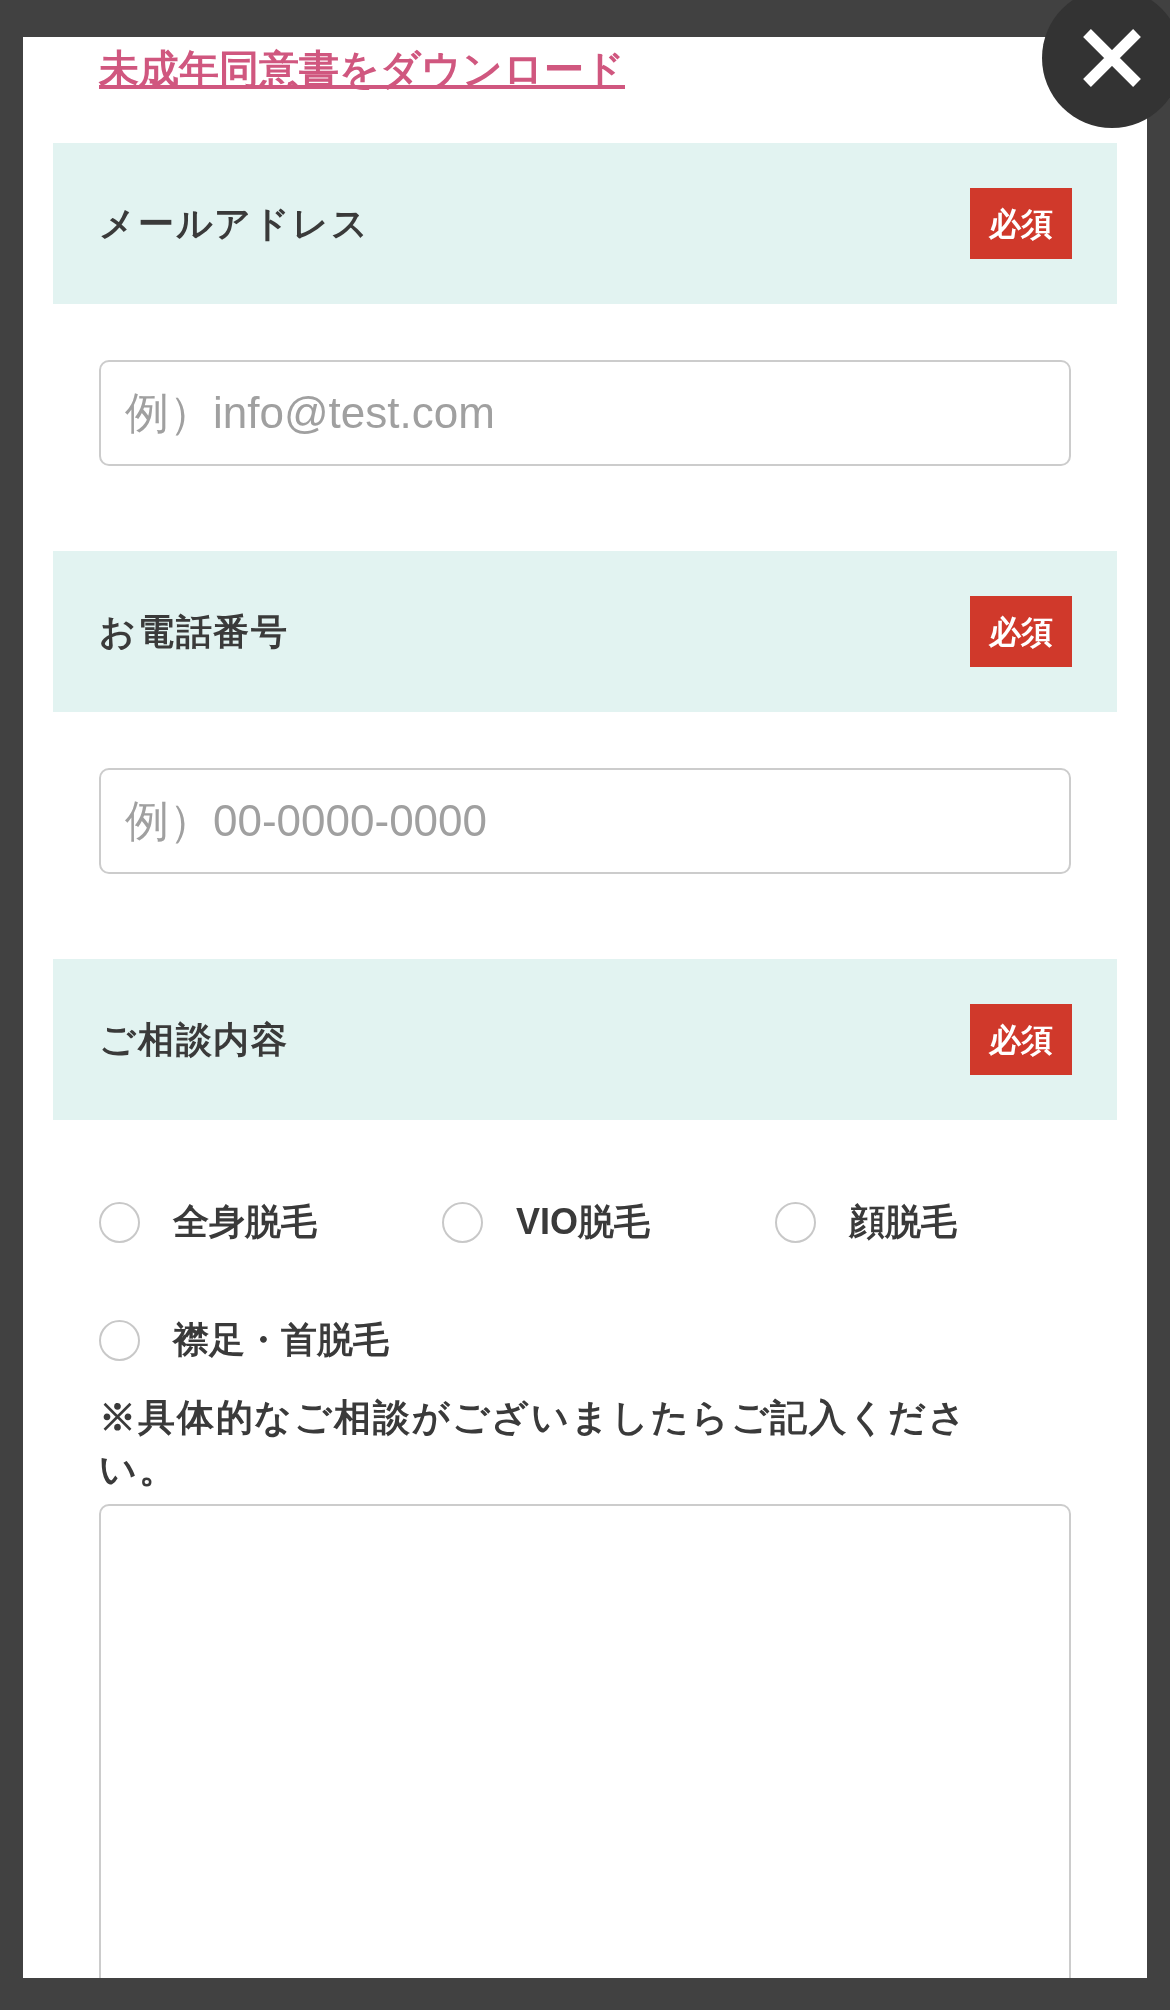 The width and height of the screenshot is (1170, 2010). I want to click on field-label: メールアドレス, so click(234, 223).